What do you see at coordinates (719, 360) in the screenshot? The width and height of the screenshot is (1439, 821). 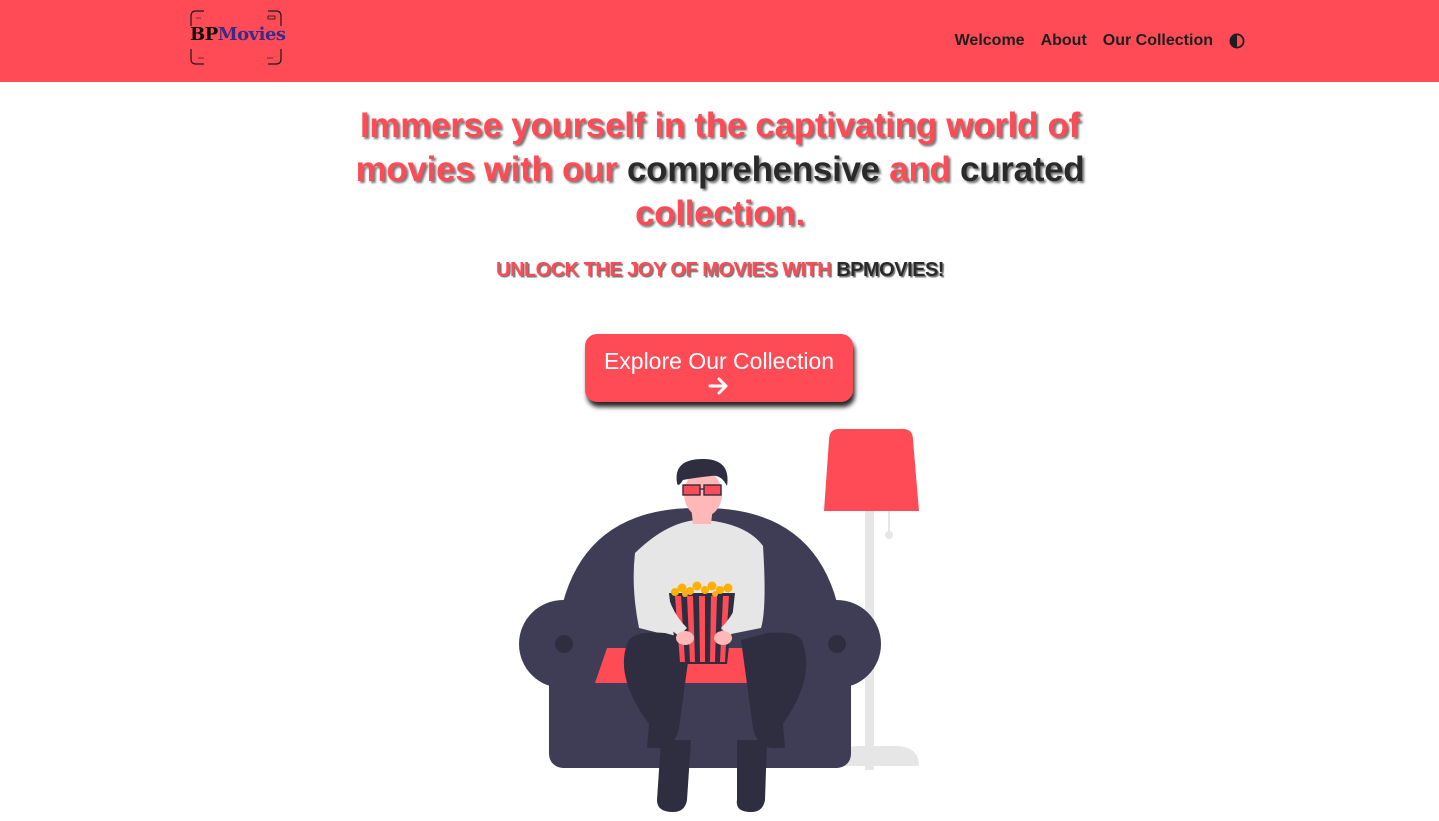 I see `explore-collection-label: Explore Our Collection` at bounding box center [719, 360].